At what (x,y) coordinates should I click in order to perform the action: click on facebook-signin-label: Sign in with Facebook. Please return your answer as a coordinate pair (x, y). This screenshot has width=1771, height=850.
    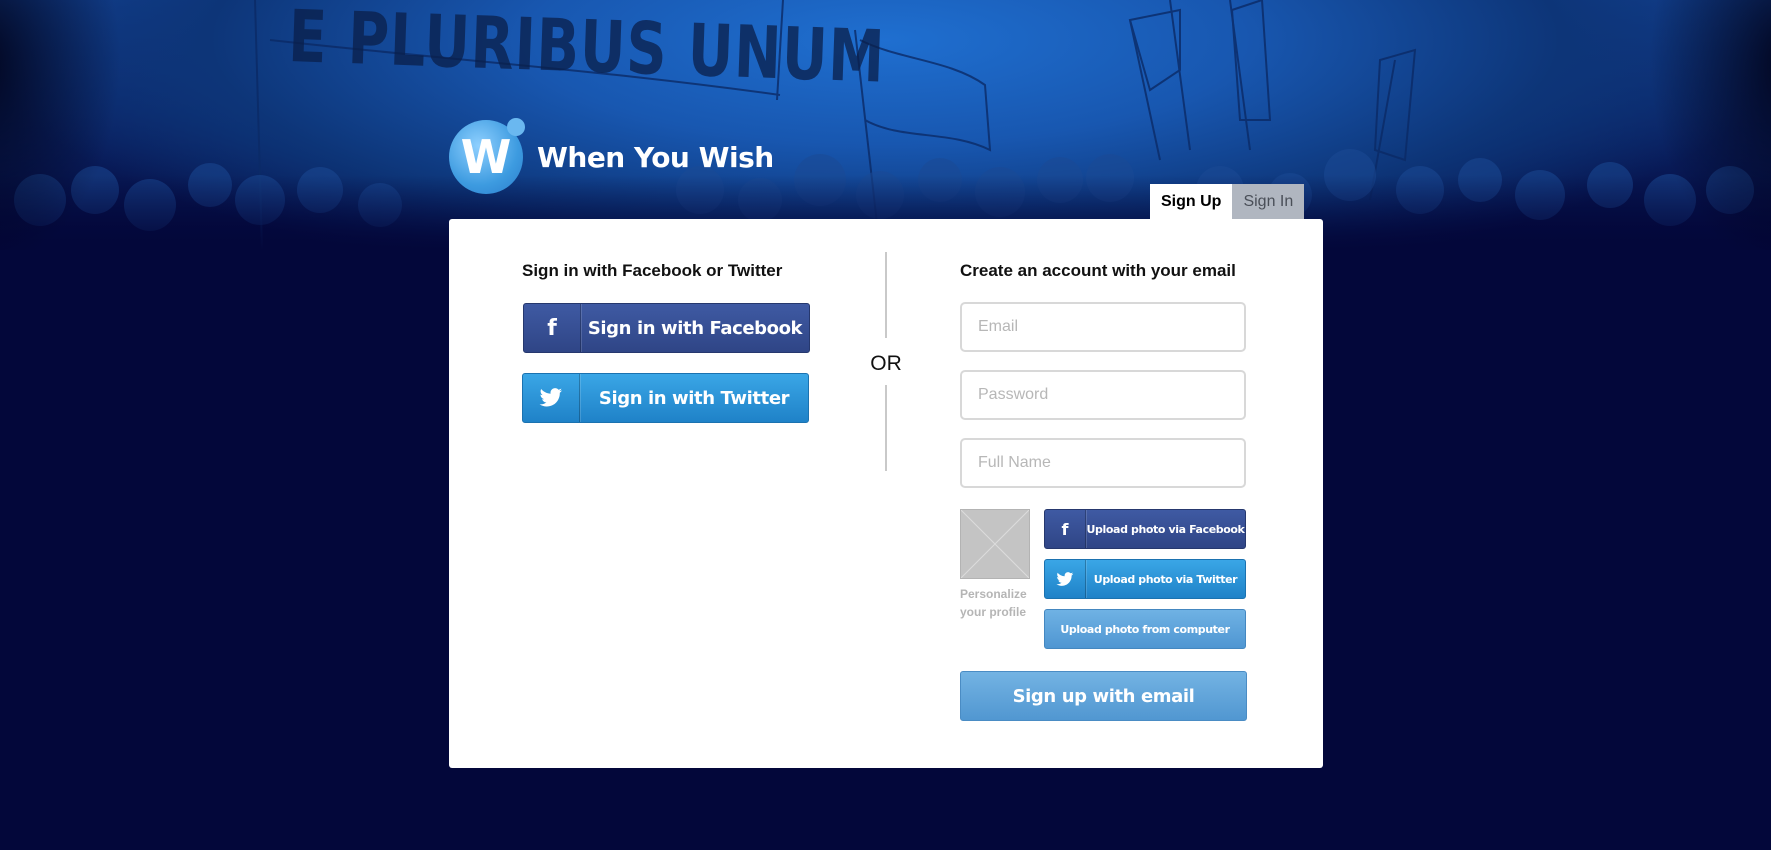
    Looking at the image, I should click on (695, 328).